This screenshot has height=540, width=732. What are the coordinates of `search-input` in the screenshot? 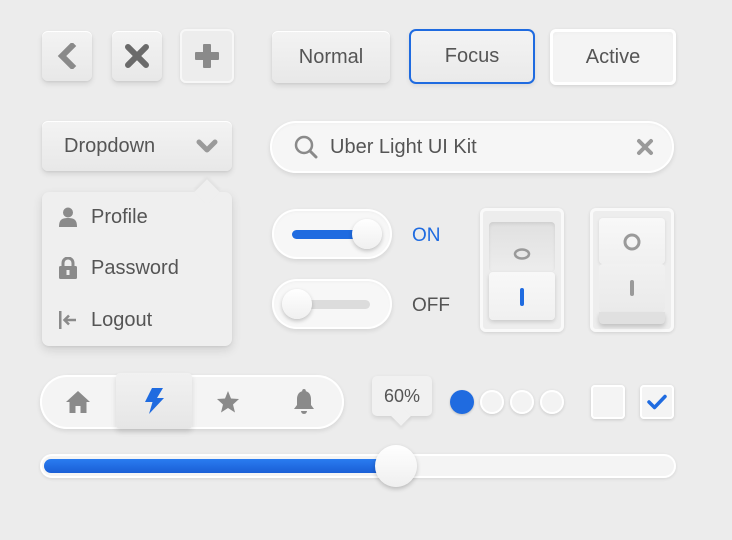 It's located at (475, 147).